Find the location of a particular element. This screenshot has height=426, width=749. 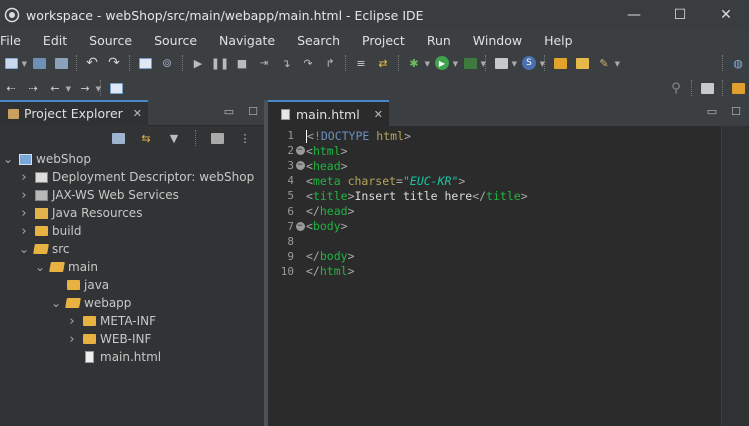

search-icon: ⚲ is located at coordinates (676, 88).